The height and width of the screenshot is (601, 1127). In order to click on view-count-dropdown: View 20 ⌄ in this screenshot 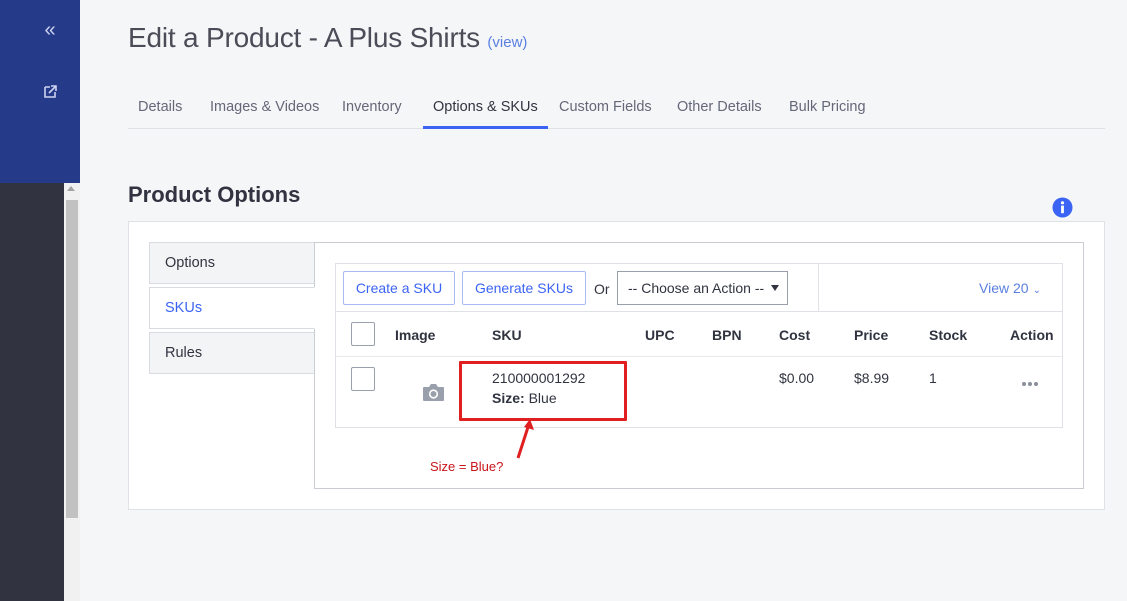, I will do `click(1010, 288)`.